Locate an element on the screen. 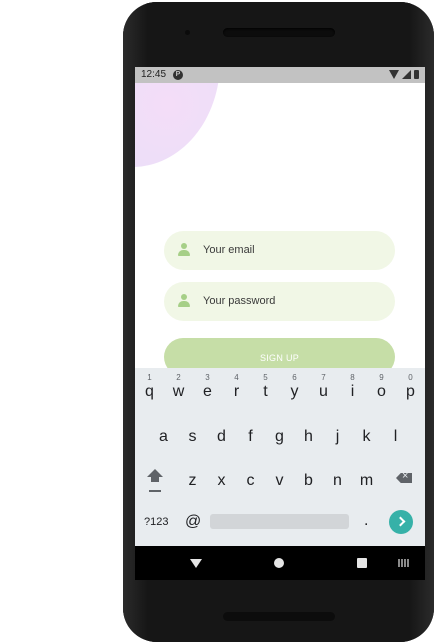 This screenshot has width=434, height=644. keyboard-key: g is located at coordinates (279, 433).